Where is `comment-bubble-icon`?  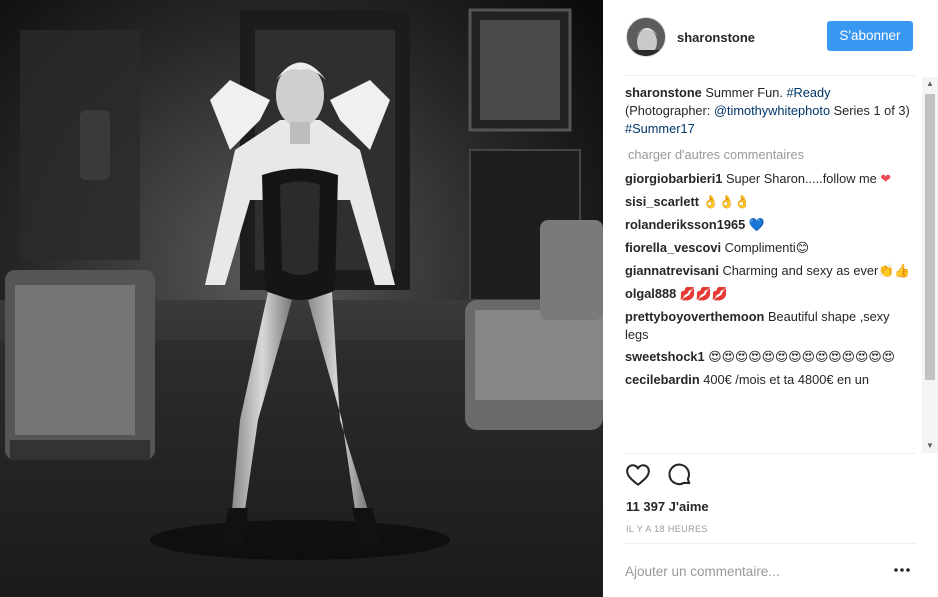
comment-bubble-icon is located at coordinates (680, 475).